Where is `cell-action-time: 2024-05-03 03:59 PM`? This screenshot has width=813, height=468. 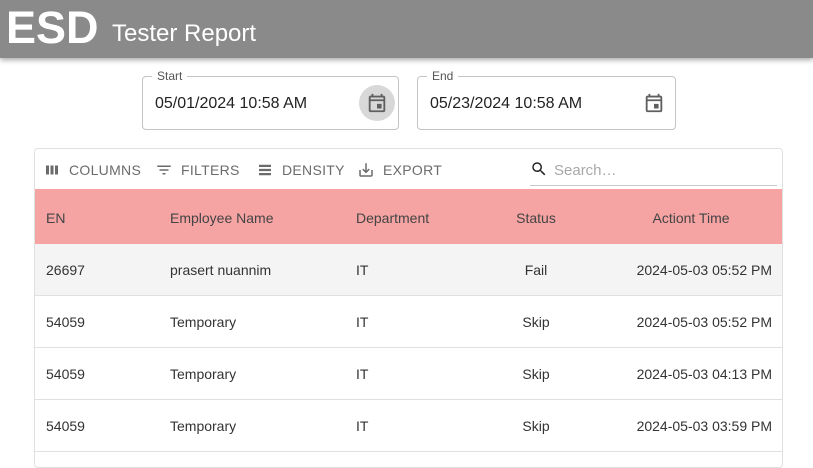
cell-action-time: 2024-05-03 03:59 PM is located at coordinates (704, 426).